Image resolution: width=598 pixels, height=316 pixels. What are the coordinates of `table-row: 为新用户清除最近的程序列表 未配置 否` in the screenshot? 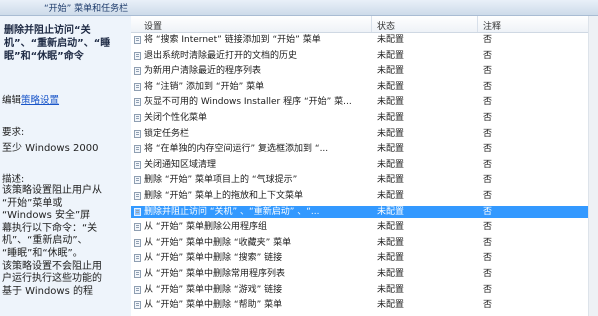 It's located at (364, 71).